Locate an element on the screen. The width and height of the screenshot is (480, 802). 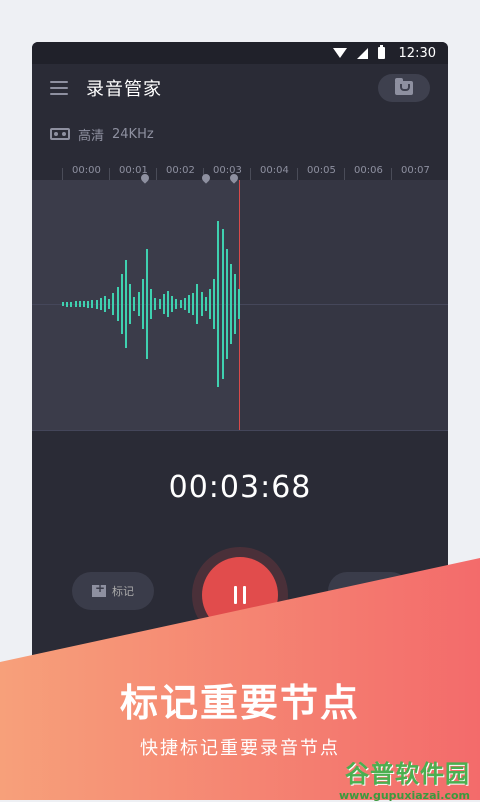
pause-button is located at coordinates (240, 595).